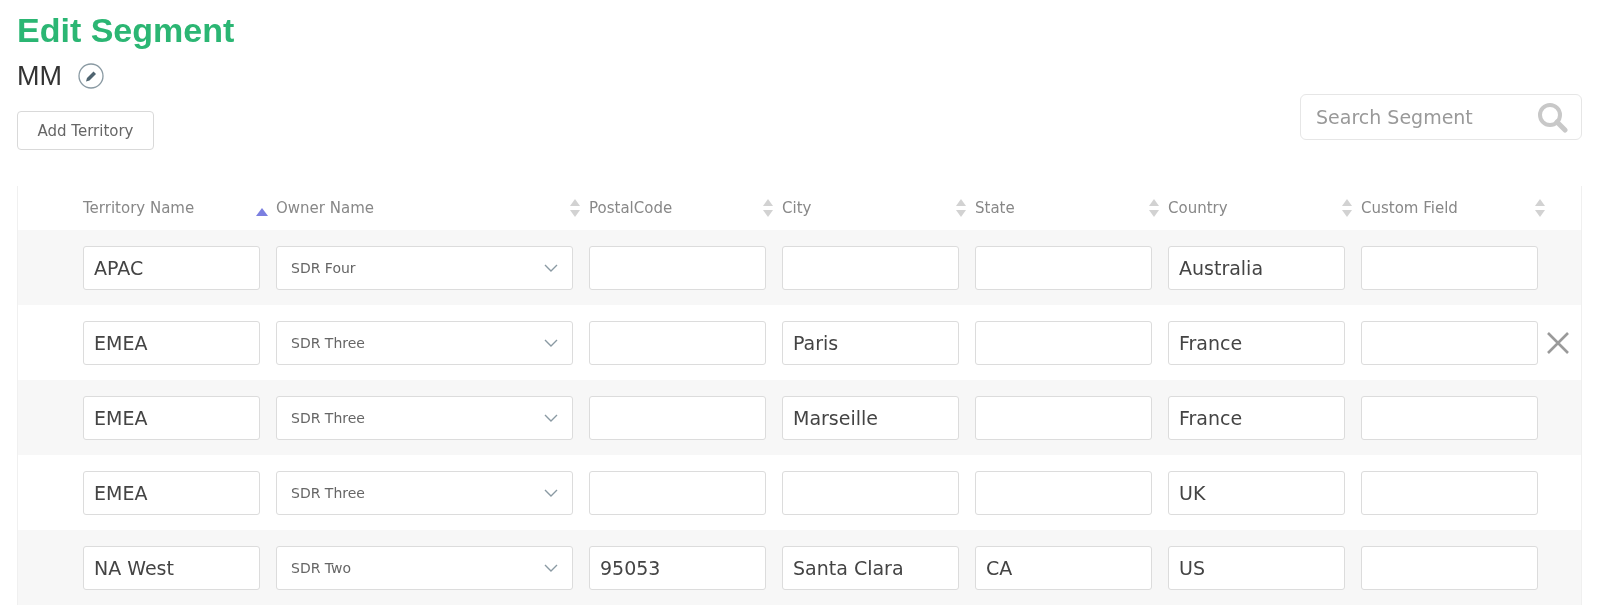 This screenshot has width=1600, height=613. I want to click on text-field: US, so click(1256, 567).